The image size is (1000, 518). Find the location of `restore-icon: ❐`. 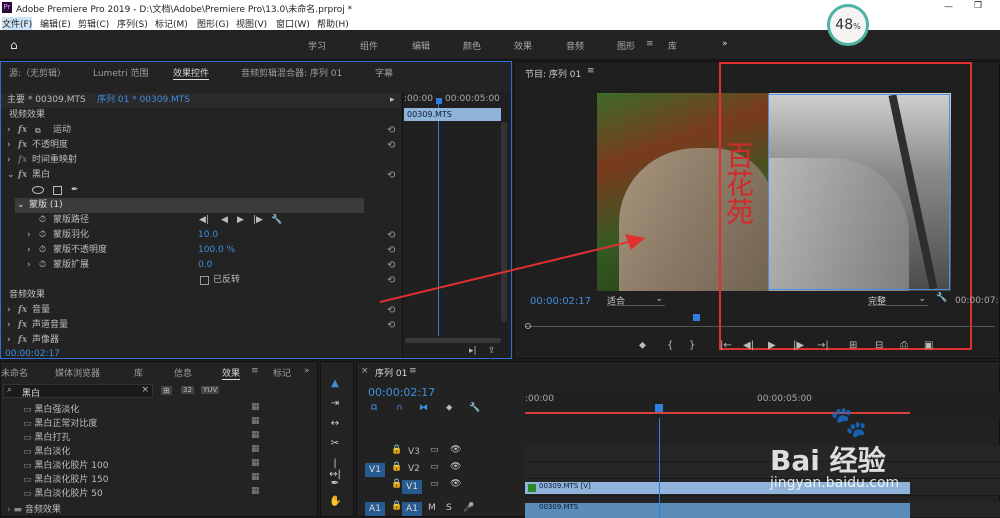

restore-icon: ❐ is located at coordinates (978, 6).